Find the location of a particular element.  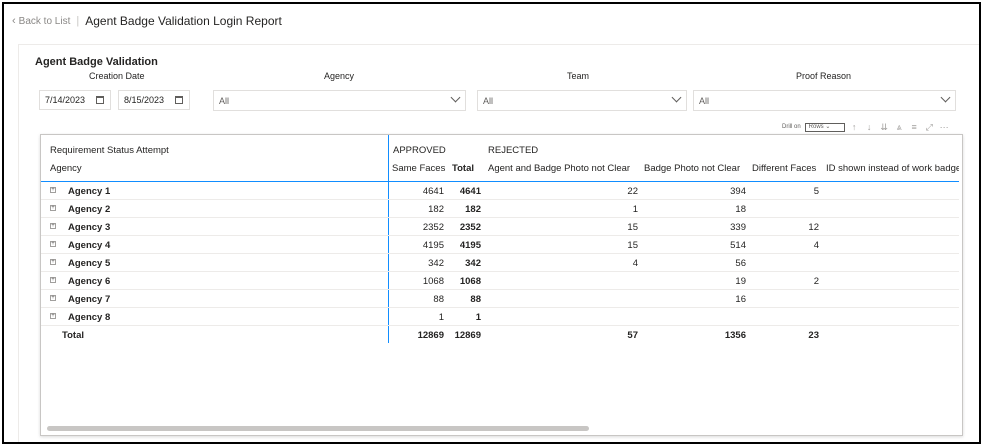

badge-not-clear-value: 18 is located at coordinates (740, 209).